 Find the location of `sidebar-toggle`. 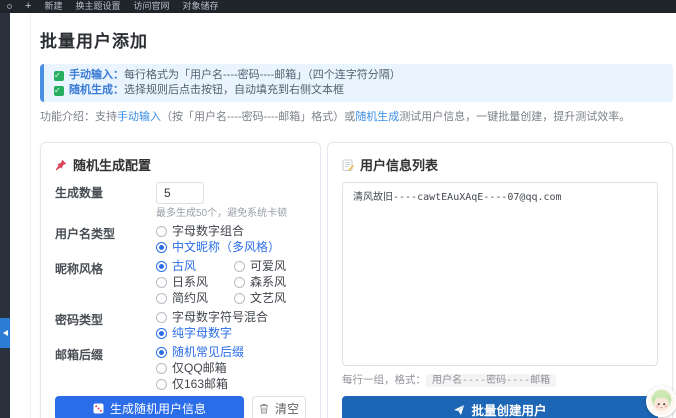

sidebar-toggle is located at coordinates (5, 333).